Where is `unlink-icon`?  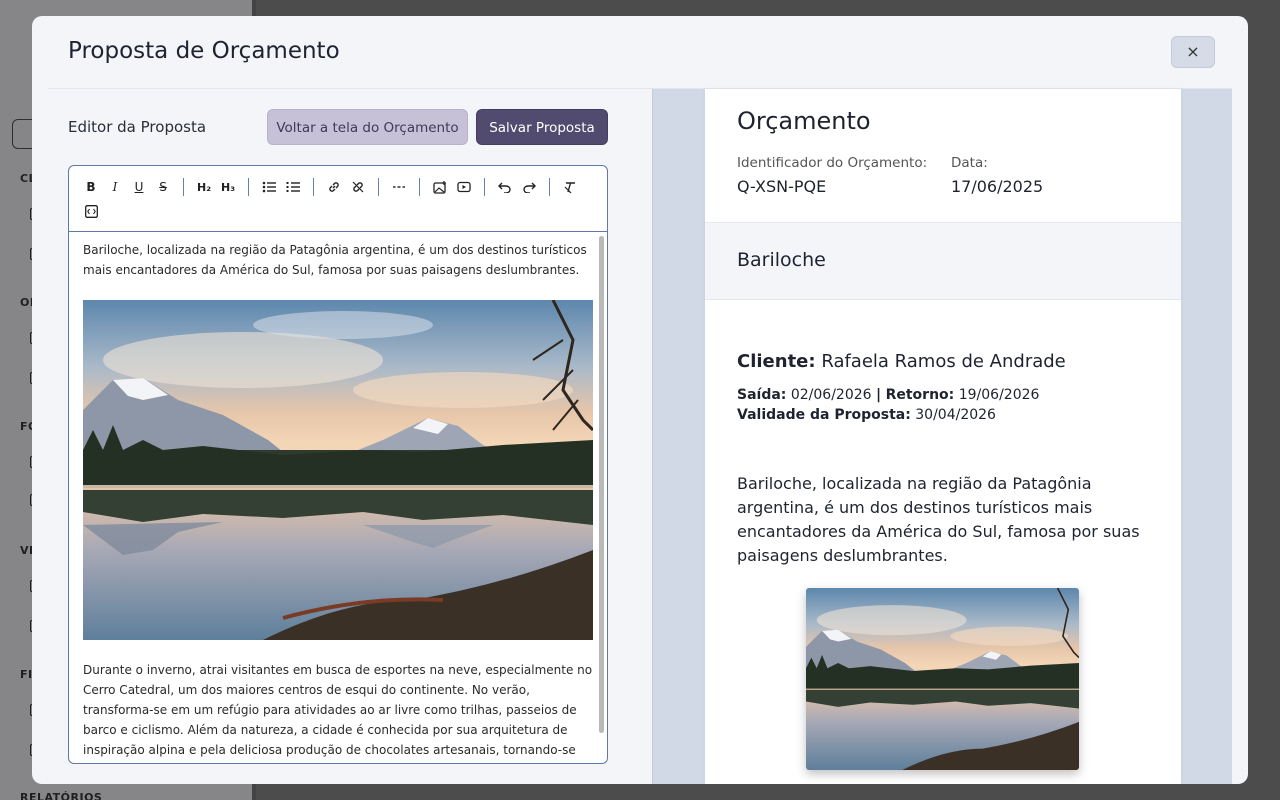
unlink-icon is located at coordinates (358, 187).